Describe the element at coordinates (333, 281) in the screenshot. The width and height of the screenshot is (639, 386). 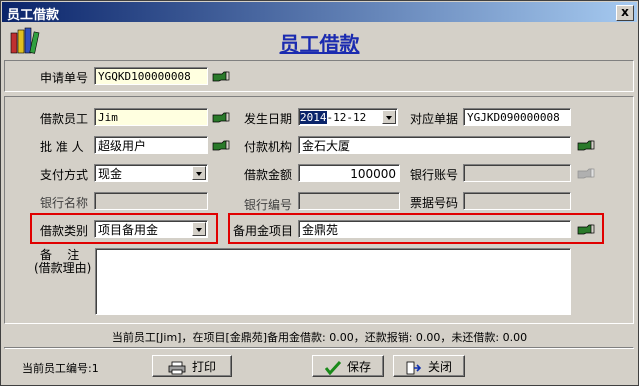
I see `remark-textarea` at that location.